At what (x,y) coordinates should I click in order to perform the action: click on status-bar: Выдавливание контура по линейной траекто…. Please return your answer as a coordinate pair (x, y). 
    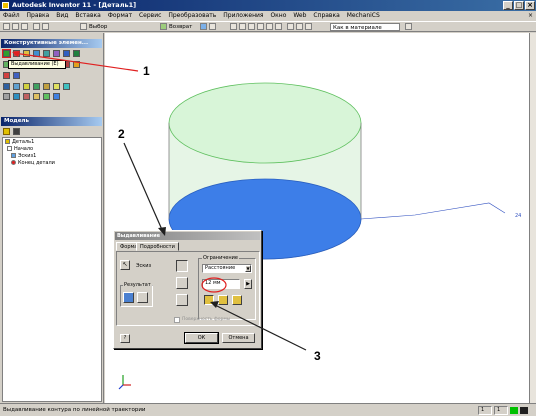
    Looking at the image, I should click on (268, 409).